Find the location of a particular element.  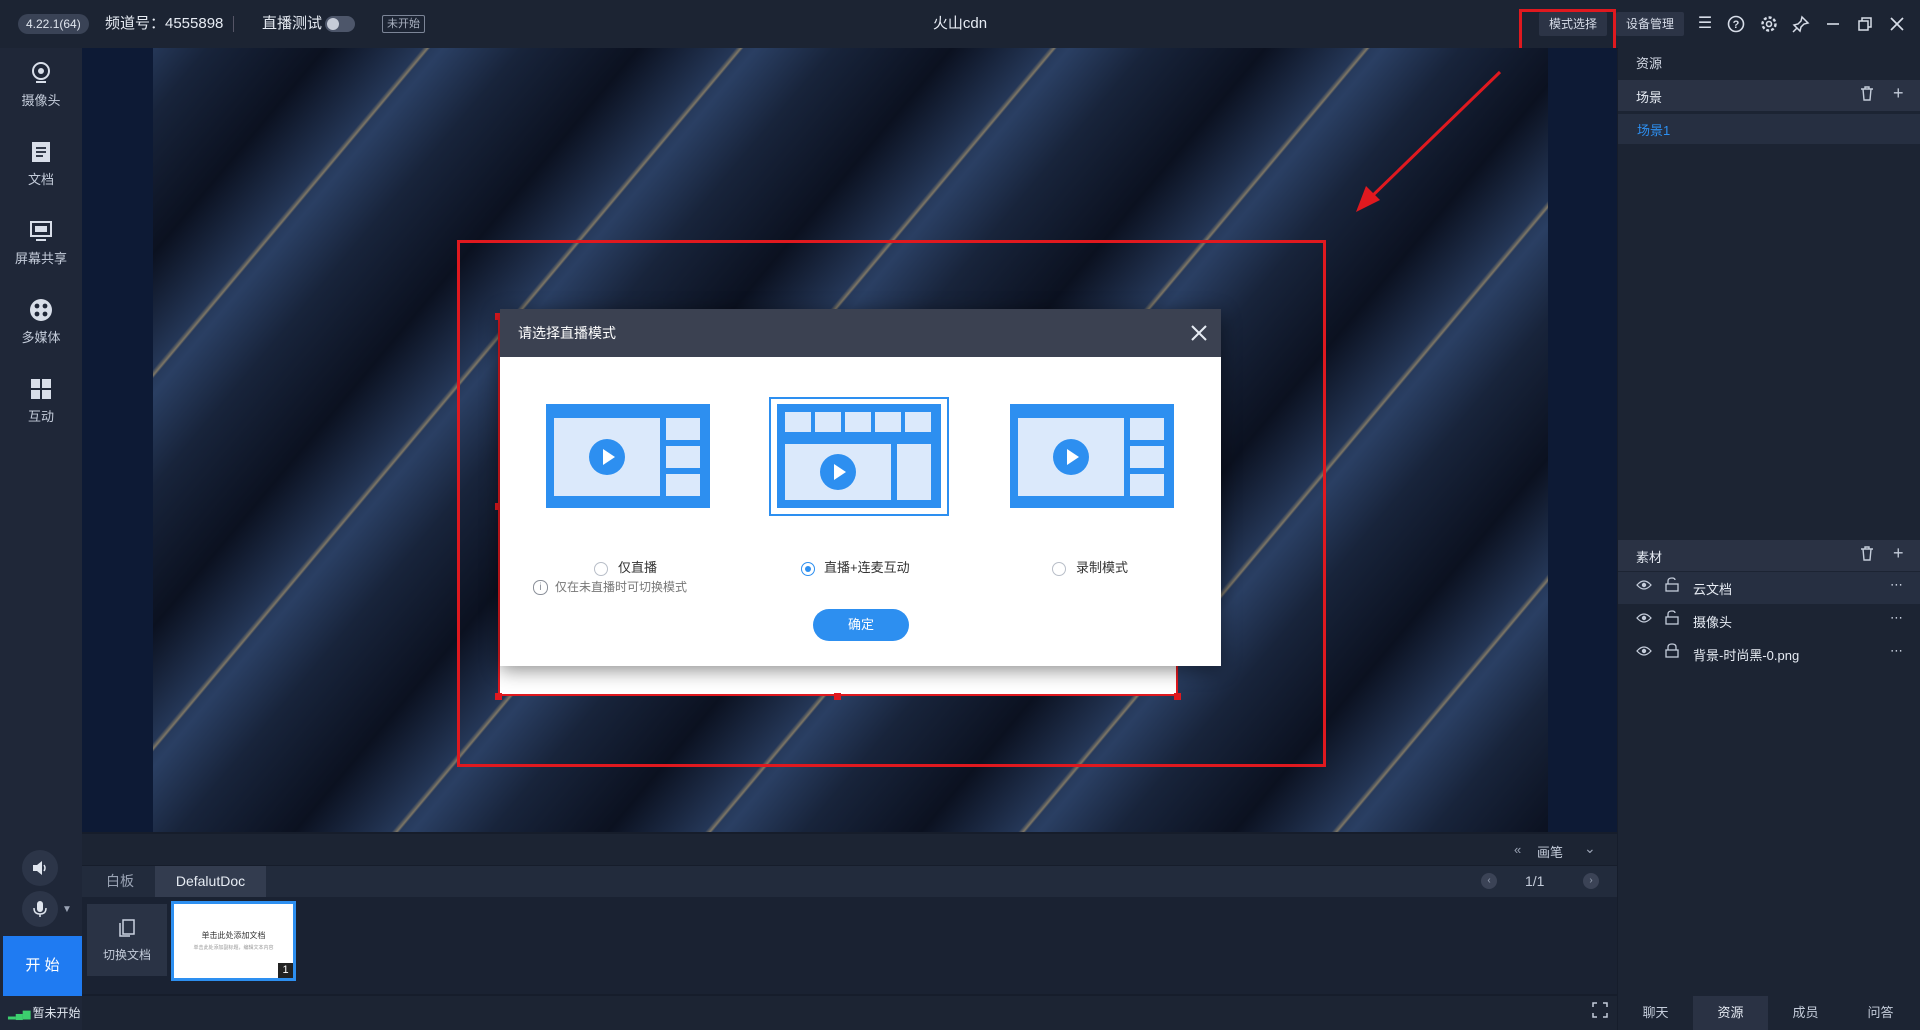

device-manage-button: 设备管理 is located at coordinates (1650, 24).